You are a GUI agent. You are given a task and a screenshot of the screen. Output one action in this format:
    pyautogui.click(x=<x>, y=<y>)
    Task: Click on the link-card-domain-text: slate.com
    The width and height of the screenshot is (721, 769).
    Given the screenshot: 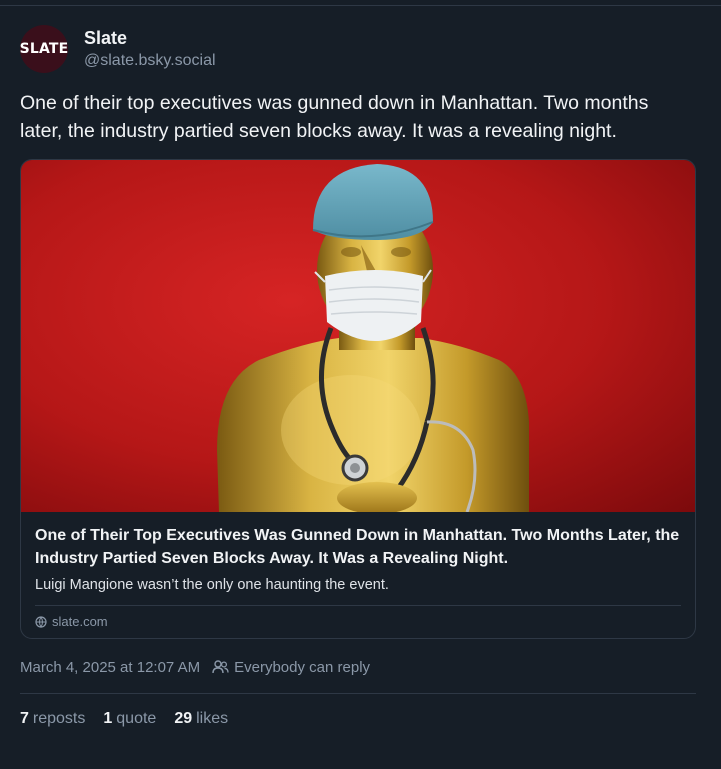 What is the action you would take?
    pyautogui.click(x=80, y=621)
    